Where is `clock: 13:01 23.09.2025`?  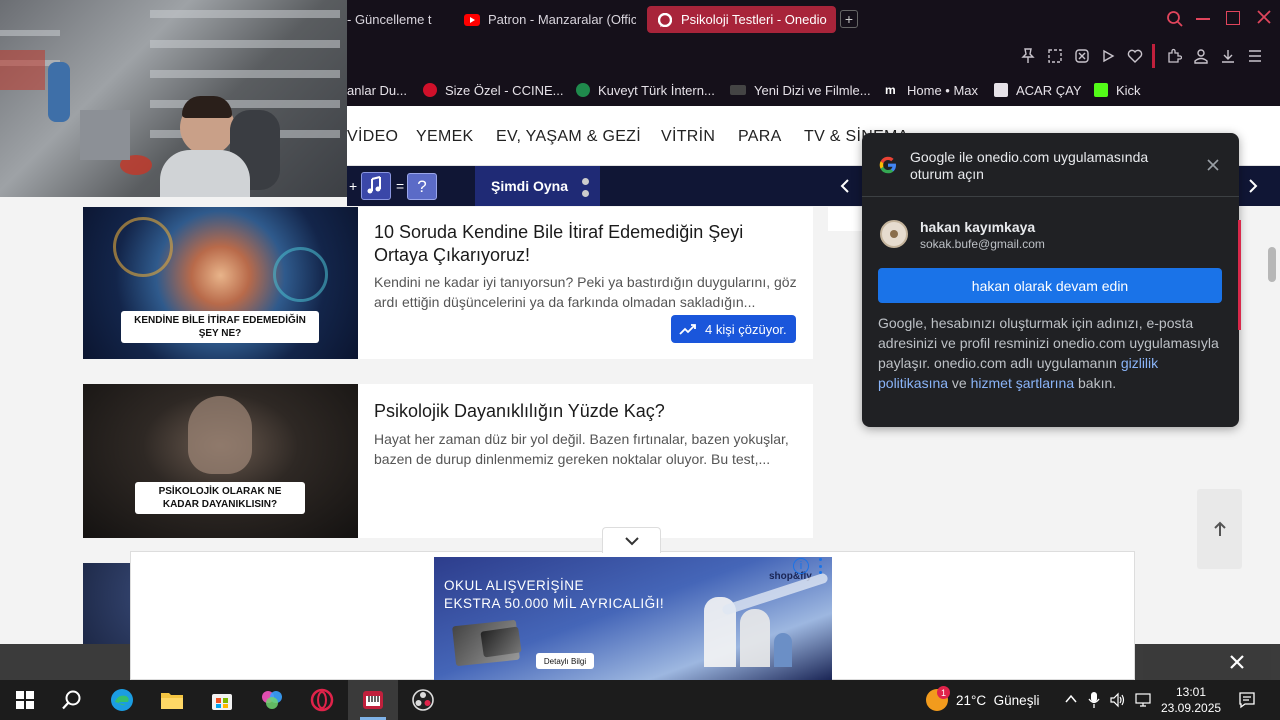 clock: 13:01 23.09.2025 is located at coordinates (1191, 700).